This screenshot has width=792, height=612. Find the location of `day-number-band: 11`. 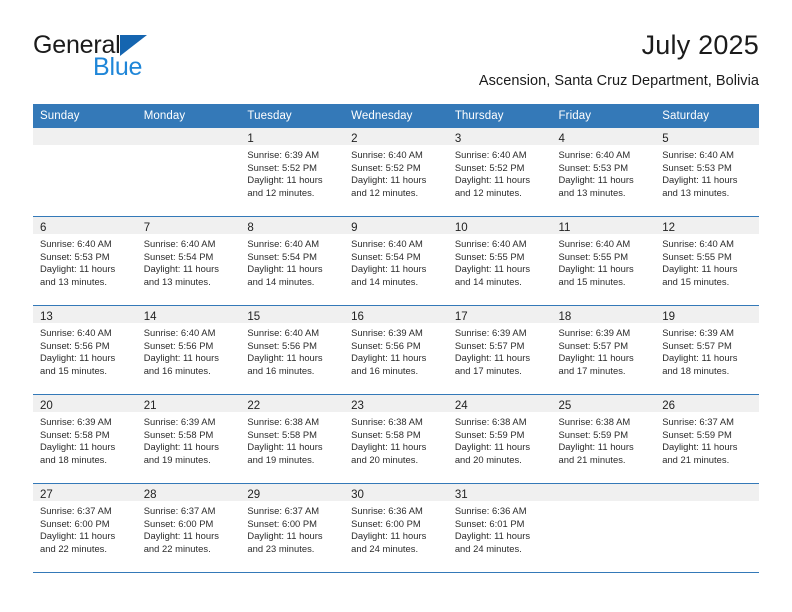

day-number-band: 11 is located at coordinates (603, 225).